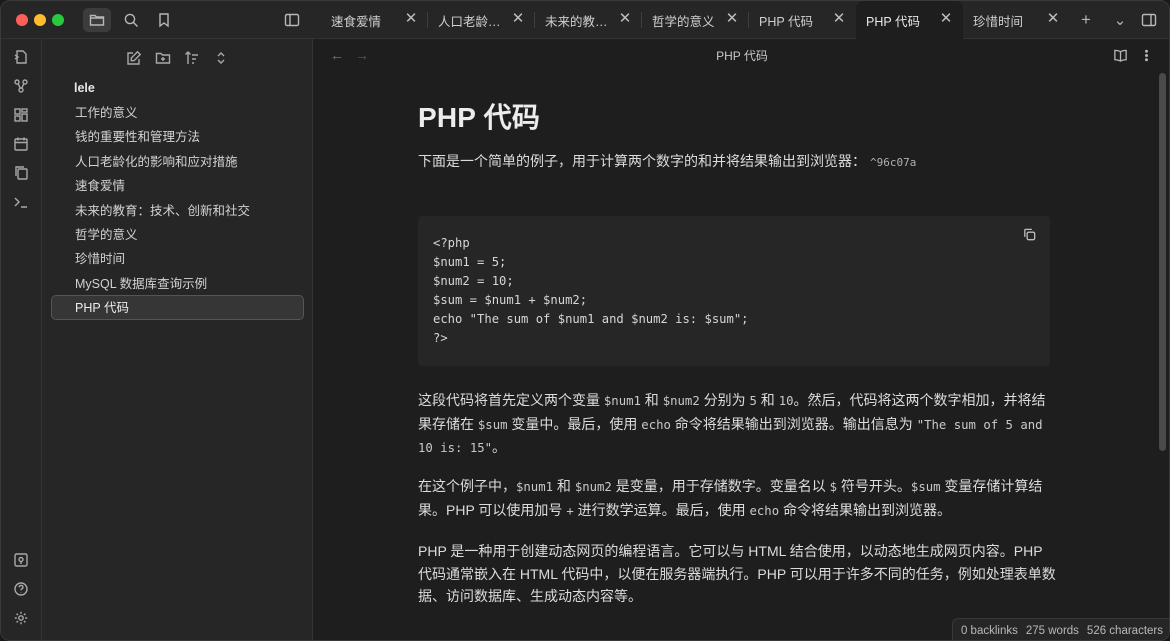 The image size is (1170, 641). I want to click on view-title: PHP 代码, so click(741, 55).